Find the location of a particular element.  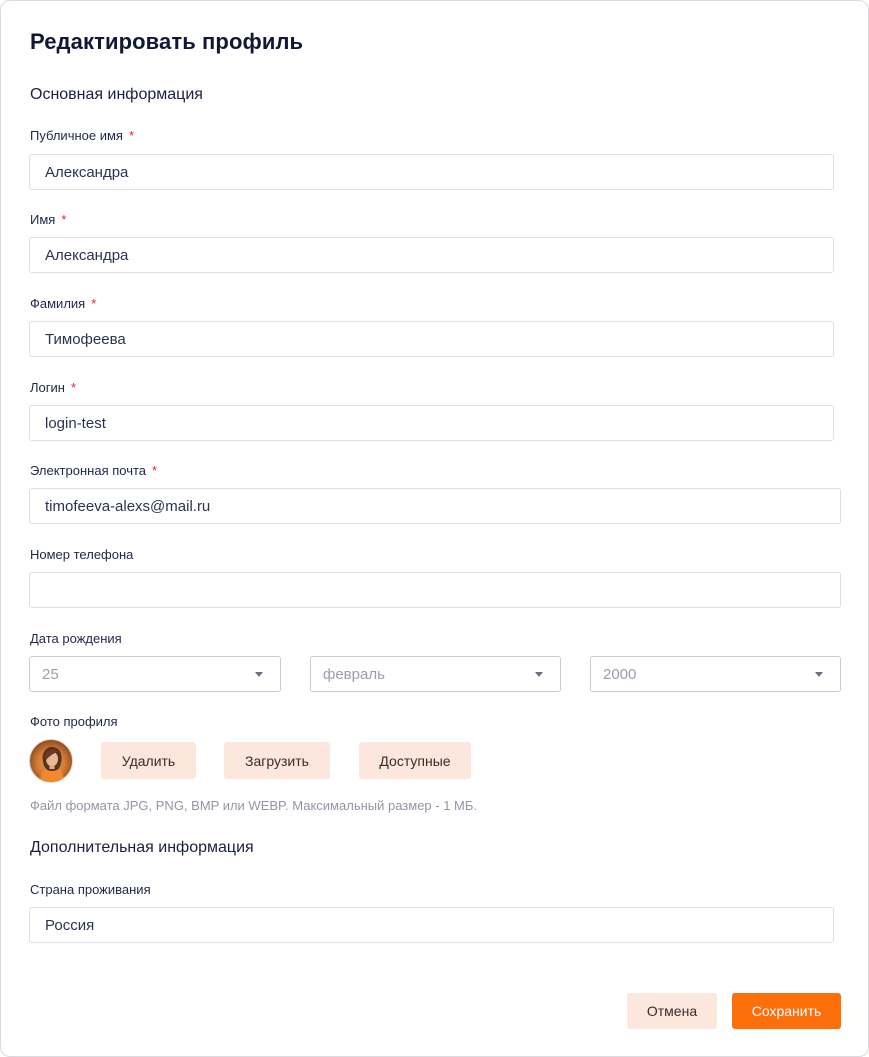

email-label: Электронная почта * is located at coordinates (93, 470).